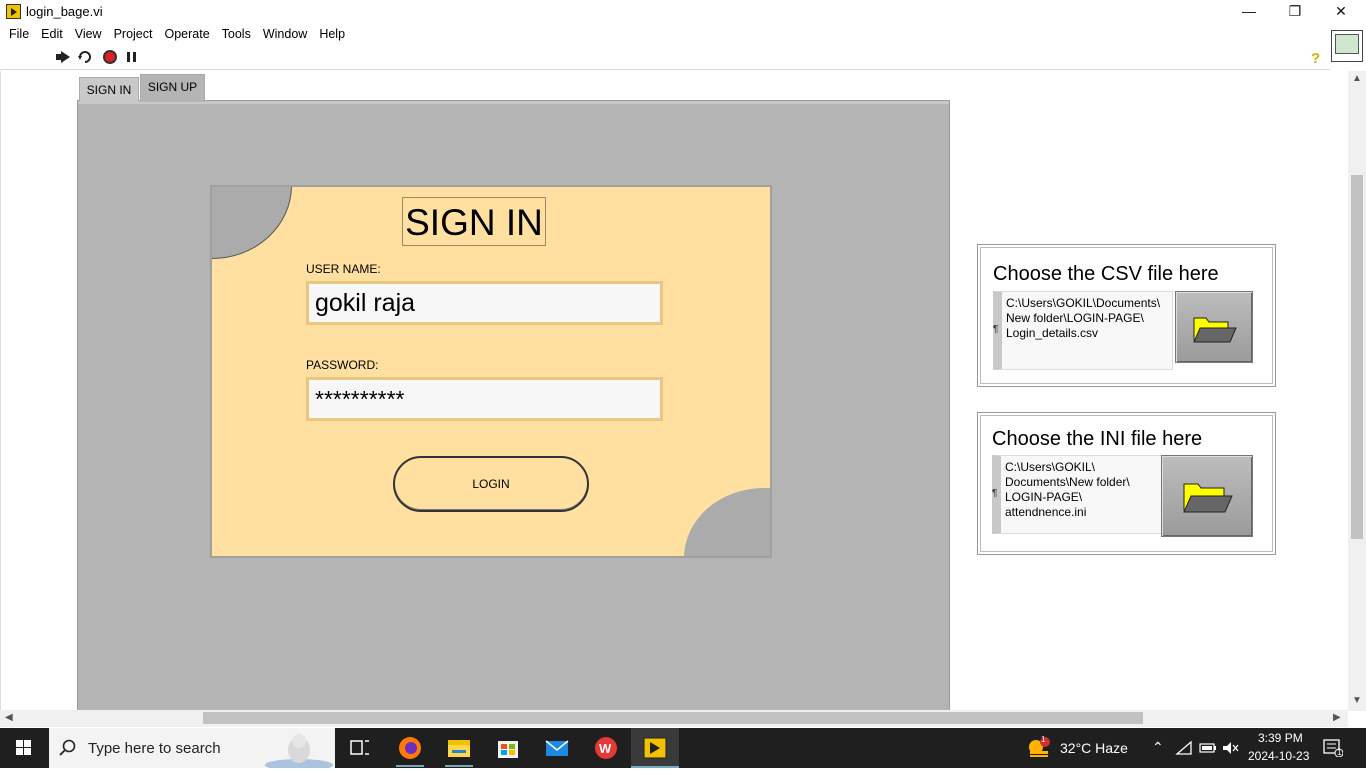 Image resolution: width=1366 pixels, height=773 pixels. Describe the element at coordinates (1249, 12) in the screenshot. I see `minimize-button: —` at that location.